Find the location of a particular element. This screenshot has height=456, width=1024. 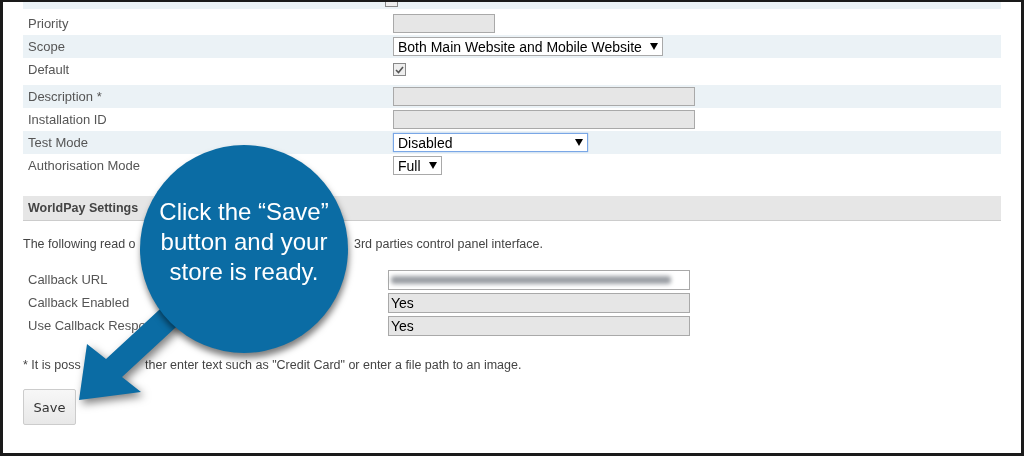

field-label: Test Mode is located at coordinates (58, 142).